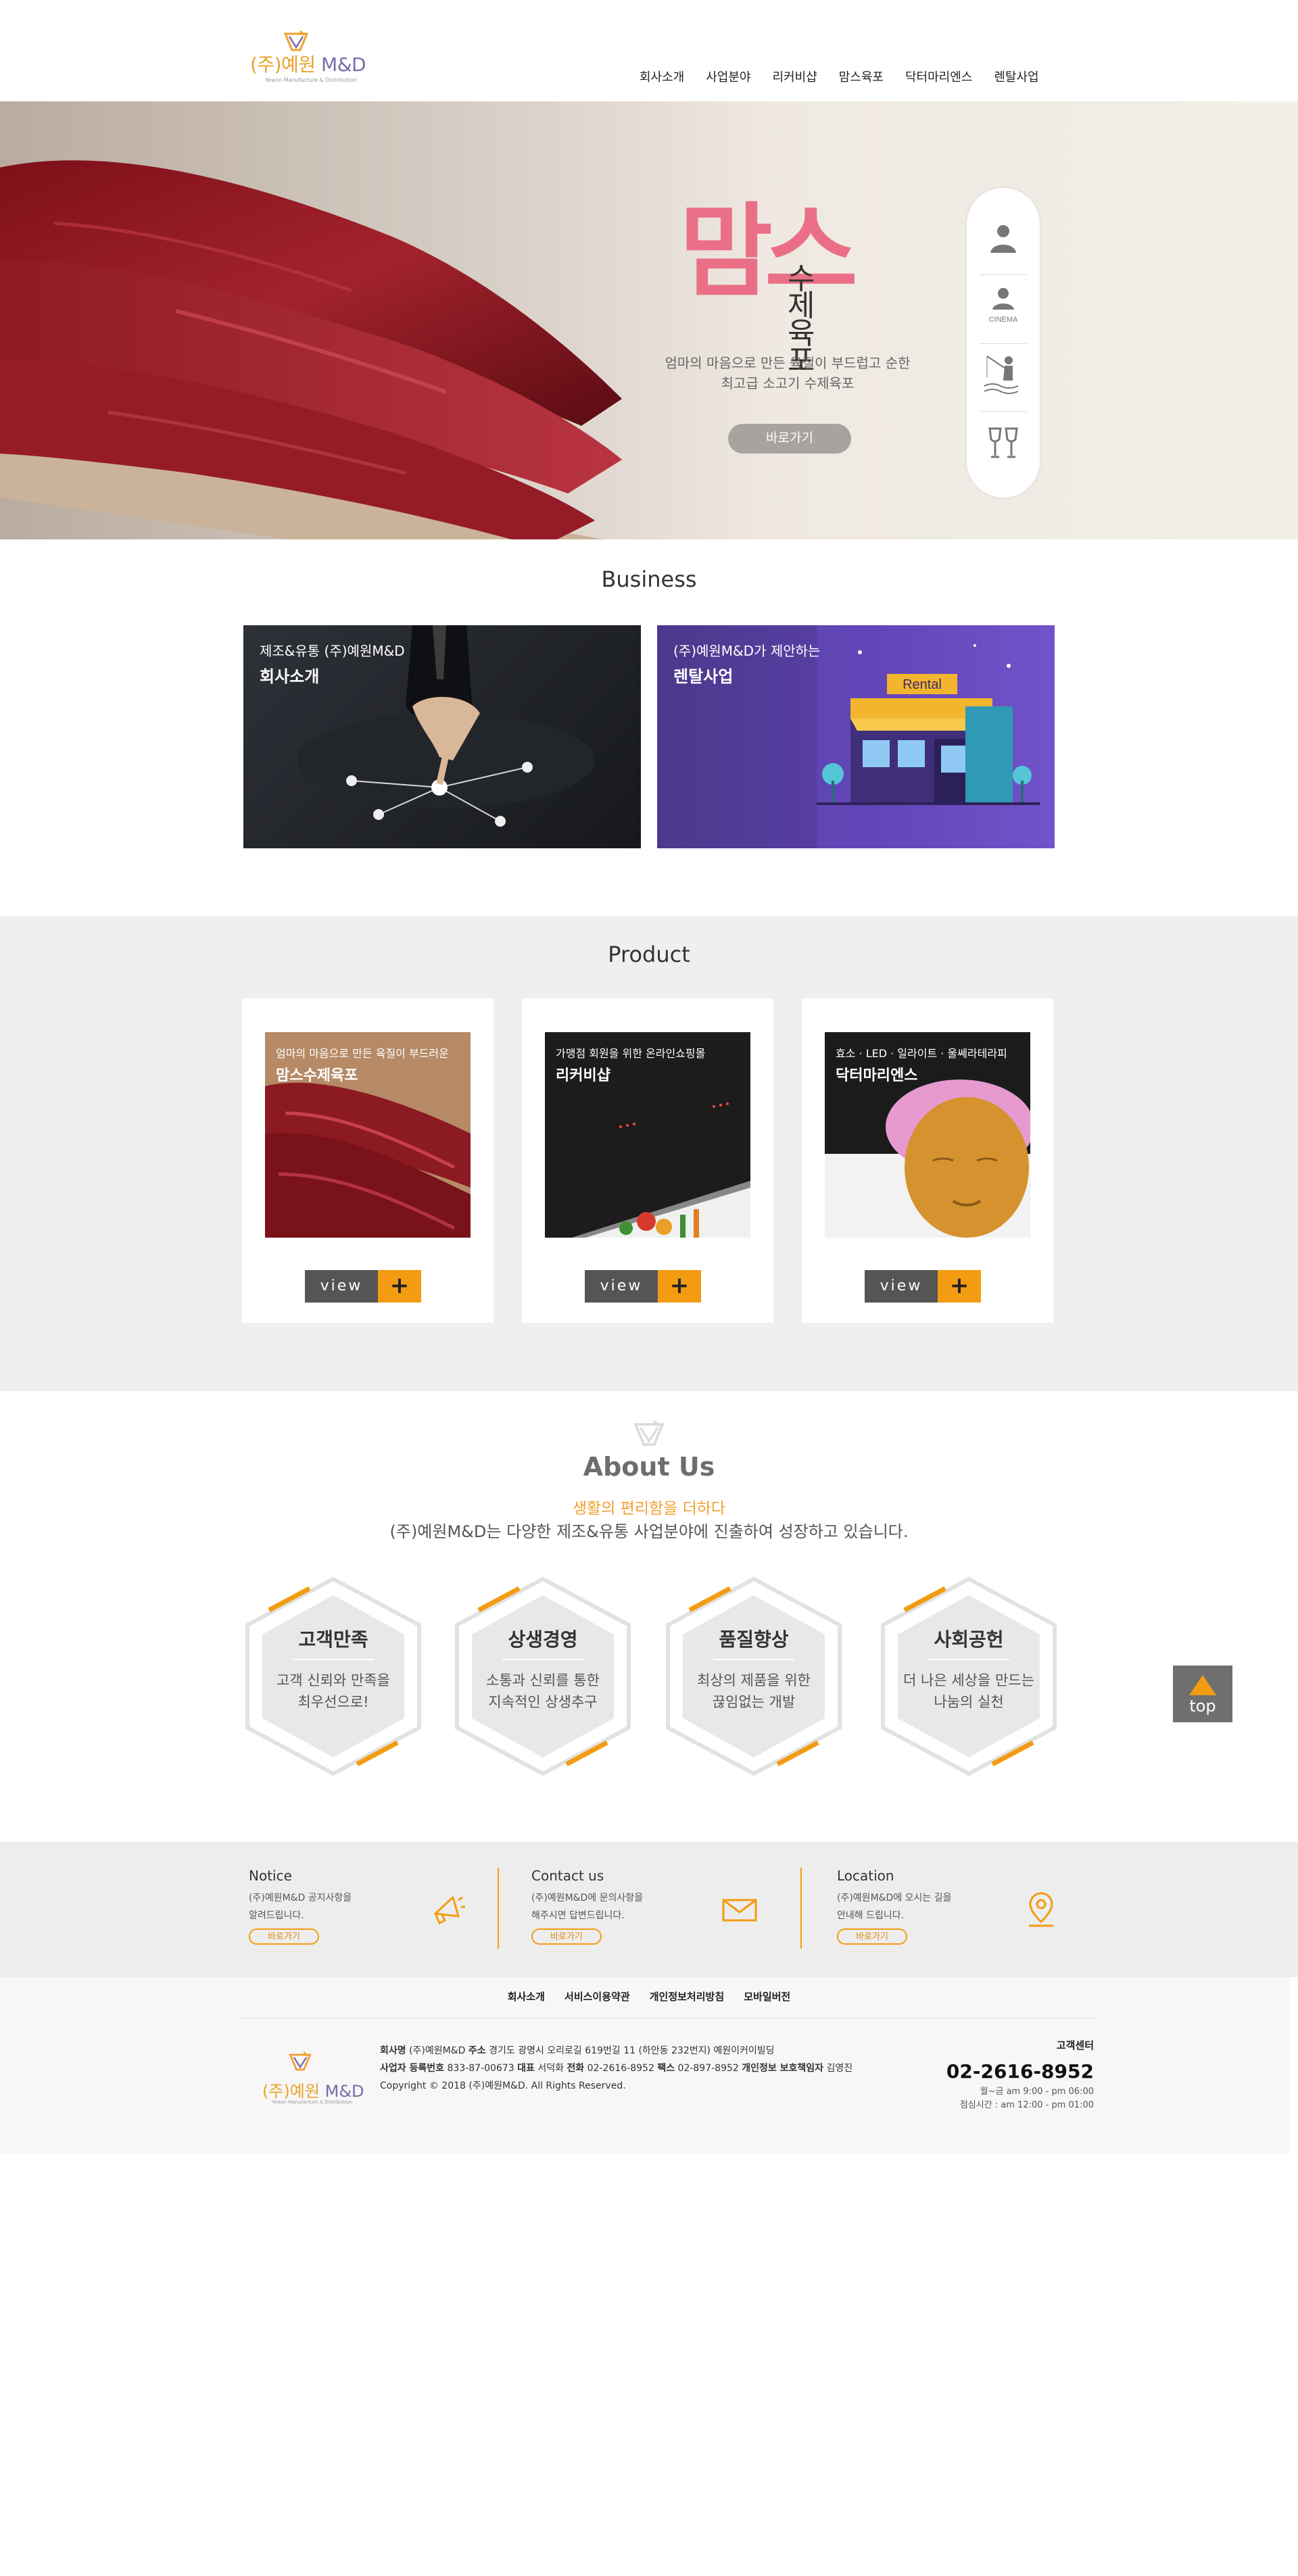  Describe the element at coordinates (576, 2068) in the screenshot. I see `tel-label: 전화` at that location.